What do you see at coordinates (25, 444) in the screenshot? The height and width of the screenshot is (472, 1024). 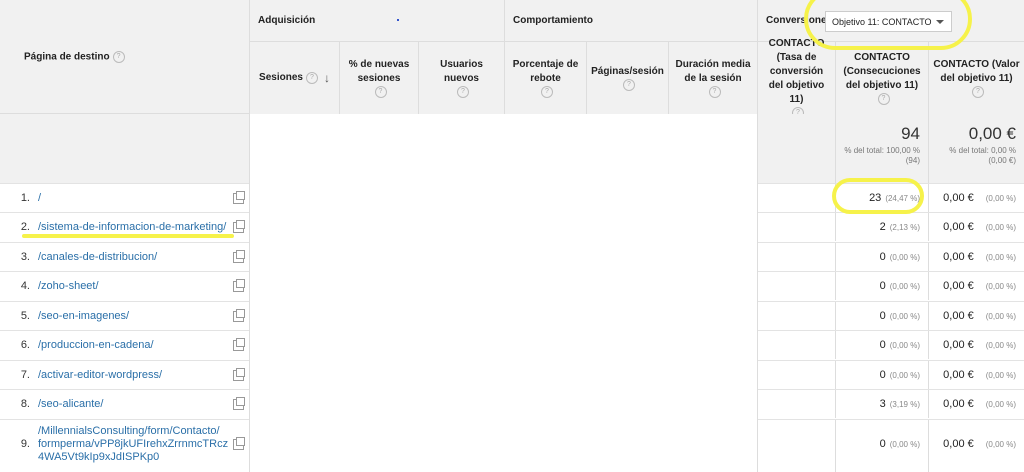 I see `row-number: 9.` at bounding box center [25, 444].